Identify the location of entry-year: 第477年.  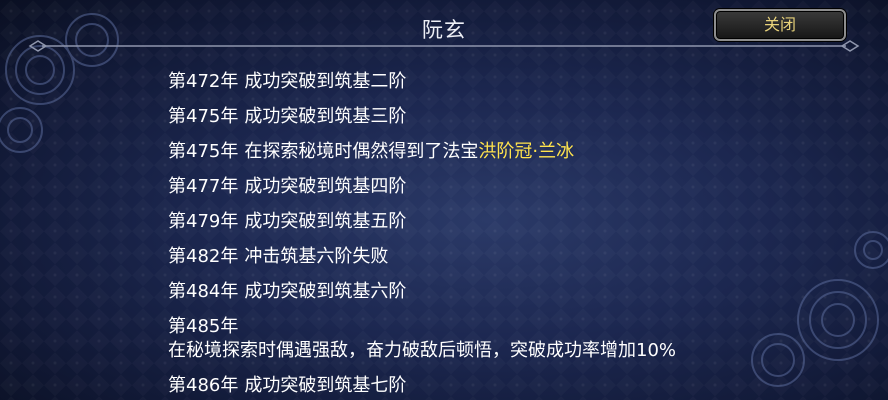
(203, 186).